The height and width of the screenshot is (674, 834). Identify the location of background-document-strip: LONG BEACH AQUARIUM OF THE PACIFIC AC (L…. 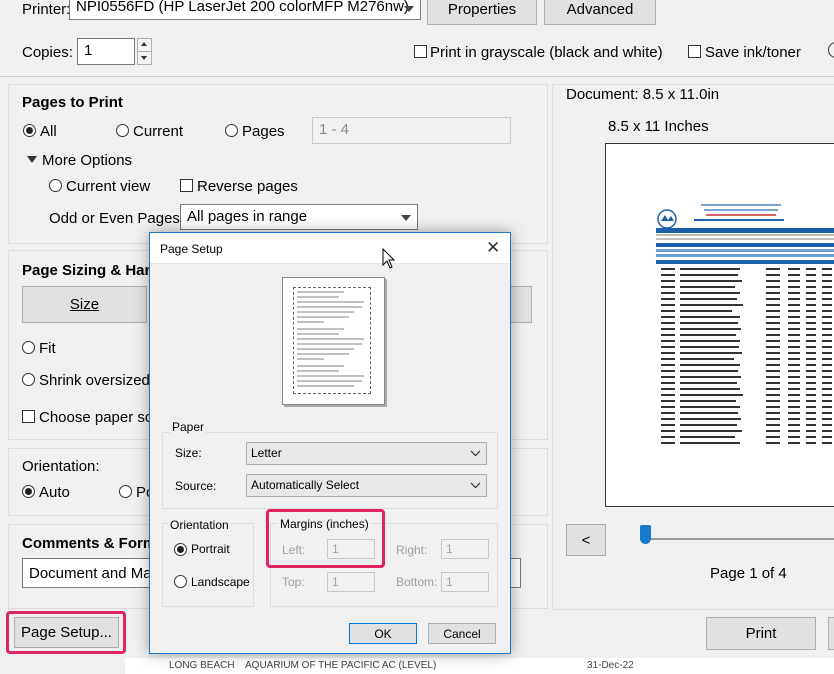
(479, 666).